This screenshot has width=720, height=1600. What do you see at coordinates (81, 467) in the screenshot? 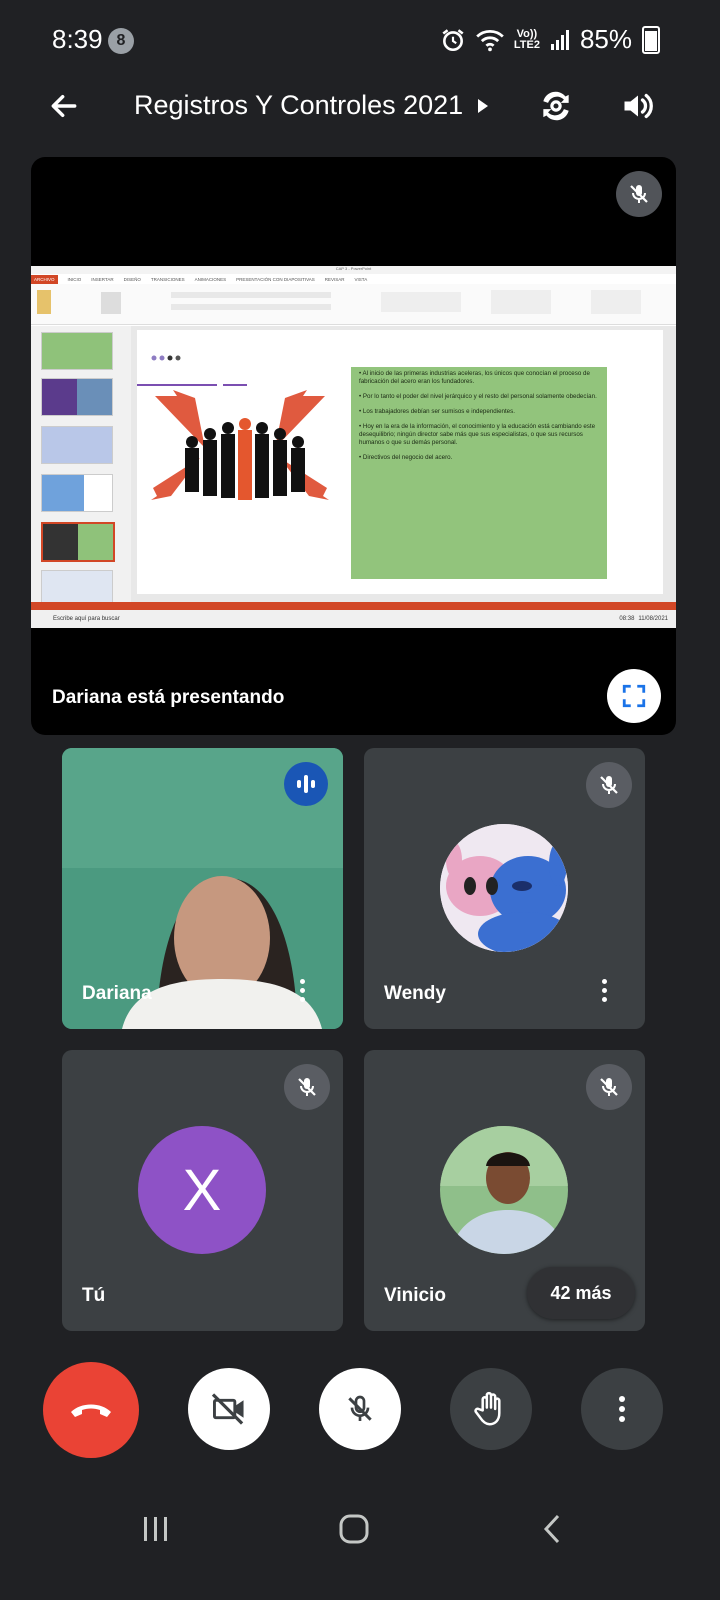
I see `slide-thumbnails` at bounding box center [81, 467].